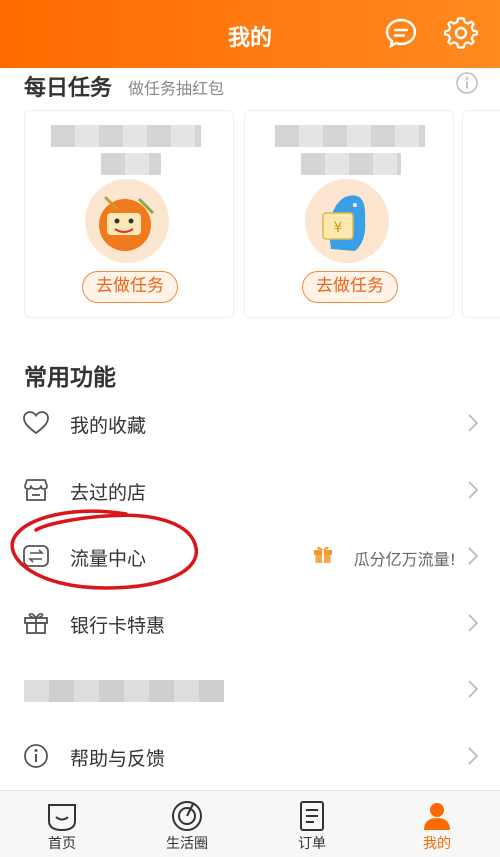 This screenshot has height=857, width=500. What do you see at coordinates (250, 423) in the screenshot?
I see `menu-item-favorites: 我的收藏` at bounding box center [250, 423].